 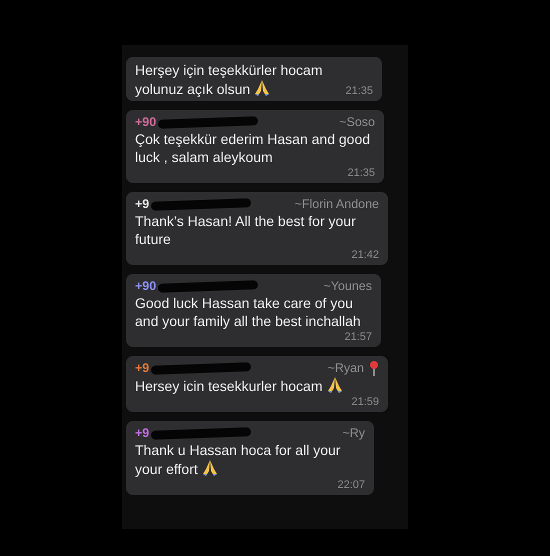 What do you see at coordinates (351, 485) in the screenshot?
I see `message-time: 22:07` at bounding box center [351, 485].